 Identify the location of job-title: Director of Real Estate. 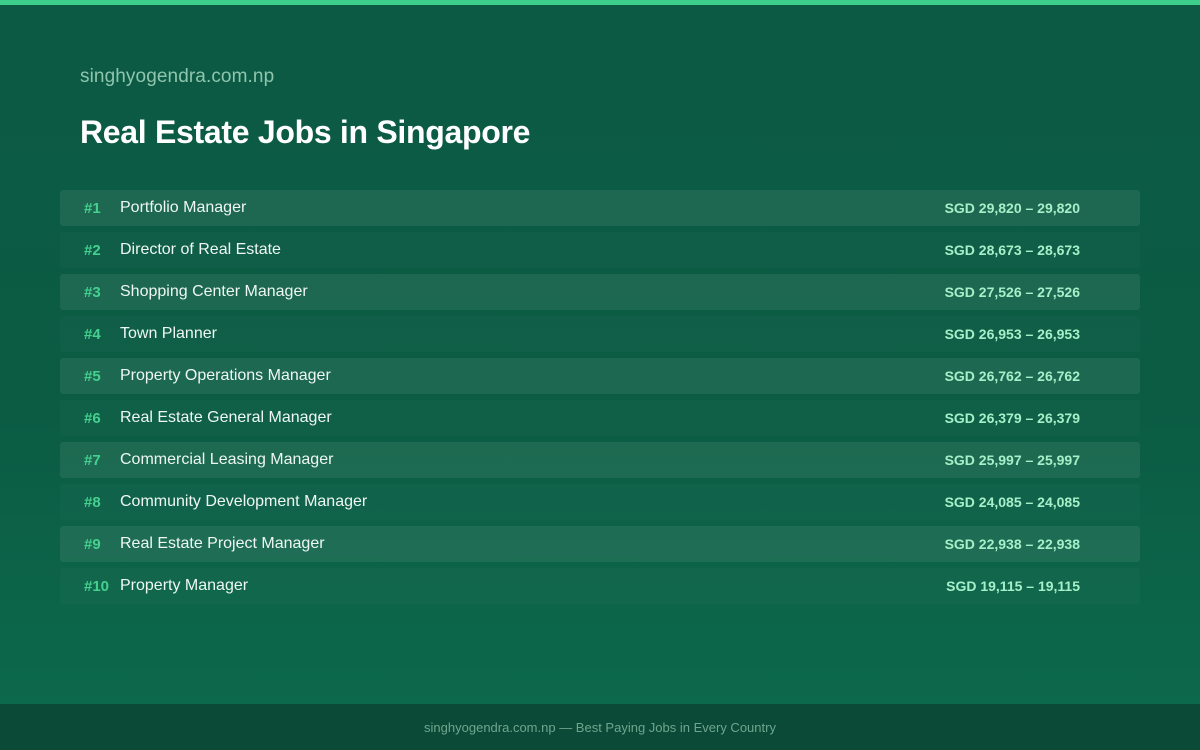
(200, 249).